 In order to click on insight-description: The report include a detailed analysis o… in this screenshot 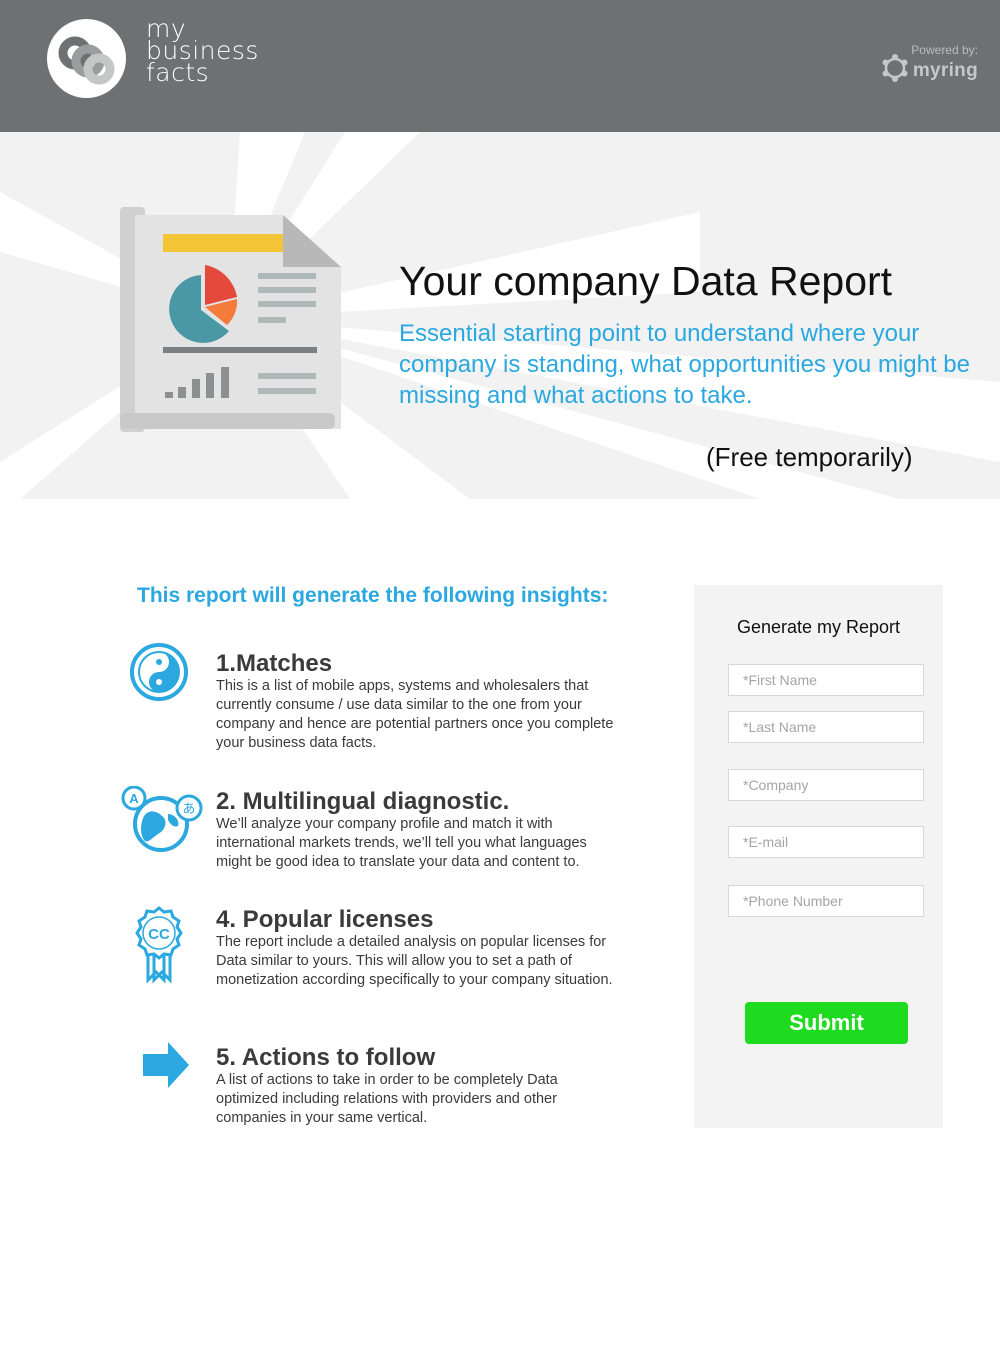, I will do `click(414, 961)`.